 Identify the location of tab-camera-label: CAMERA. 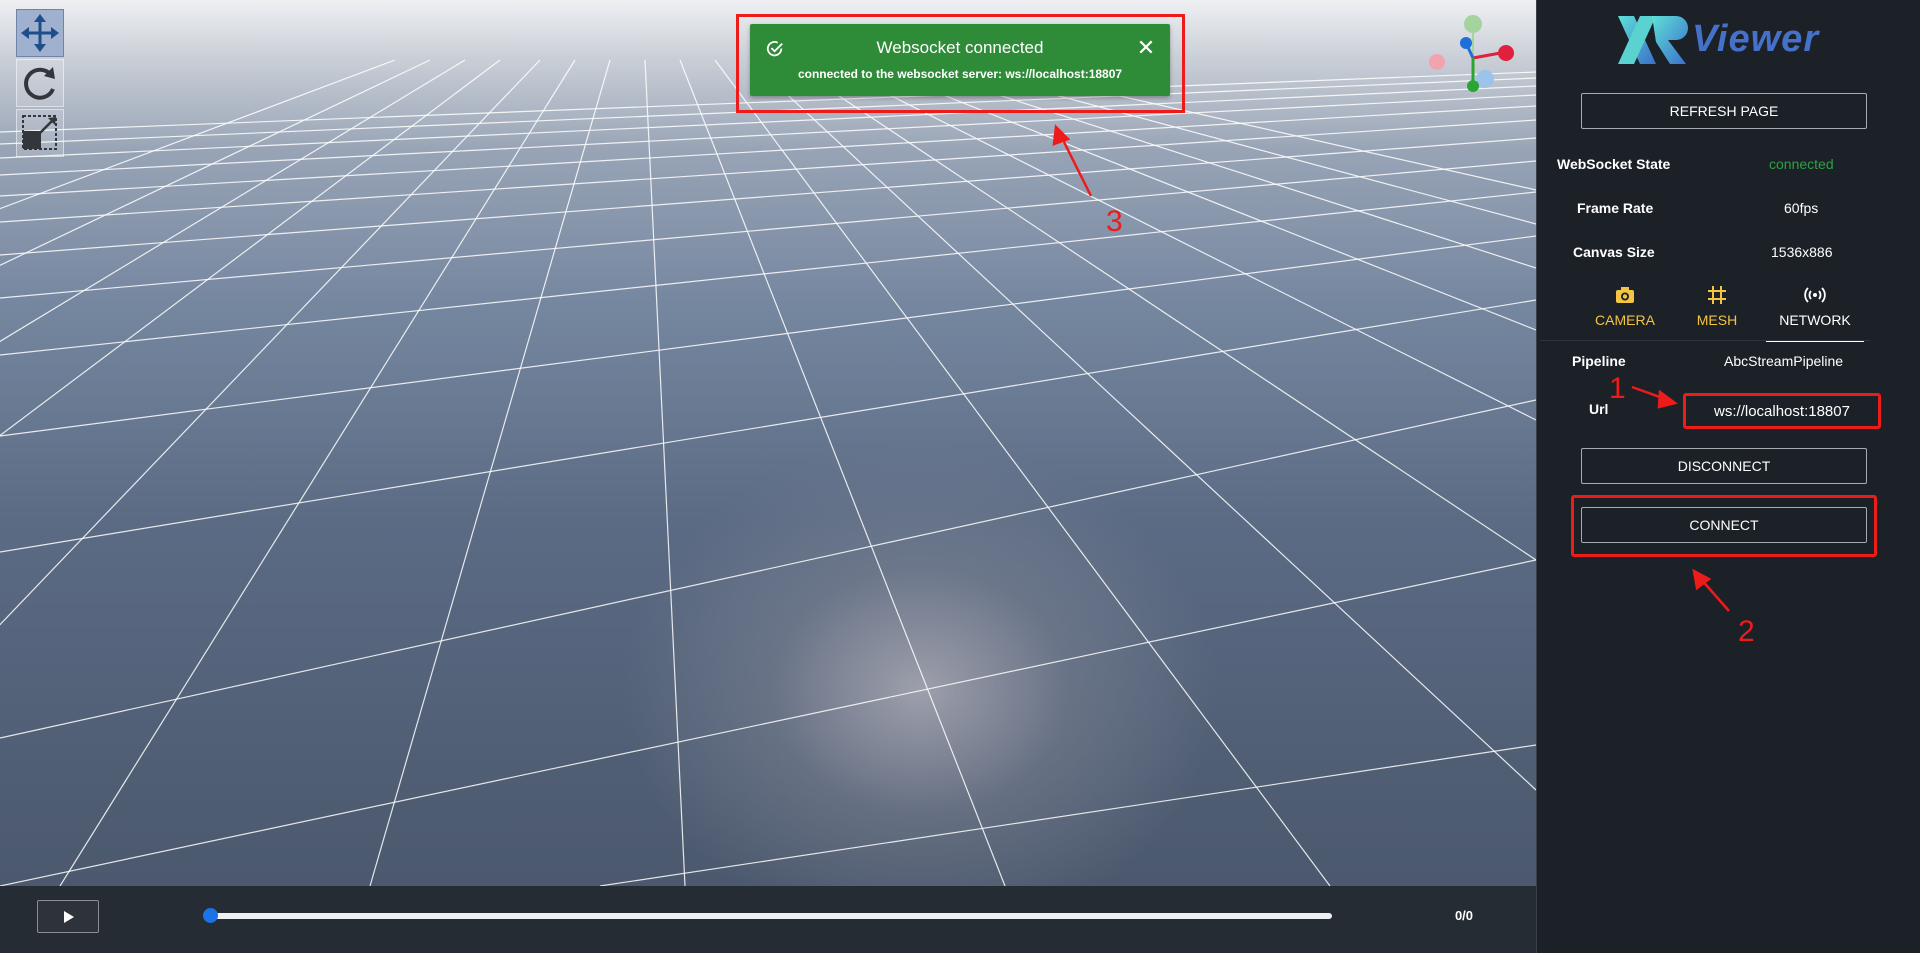
(1625, 320).